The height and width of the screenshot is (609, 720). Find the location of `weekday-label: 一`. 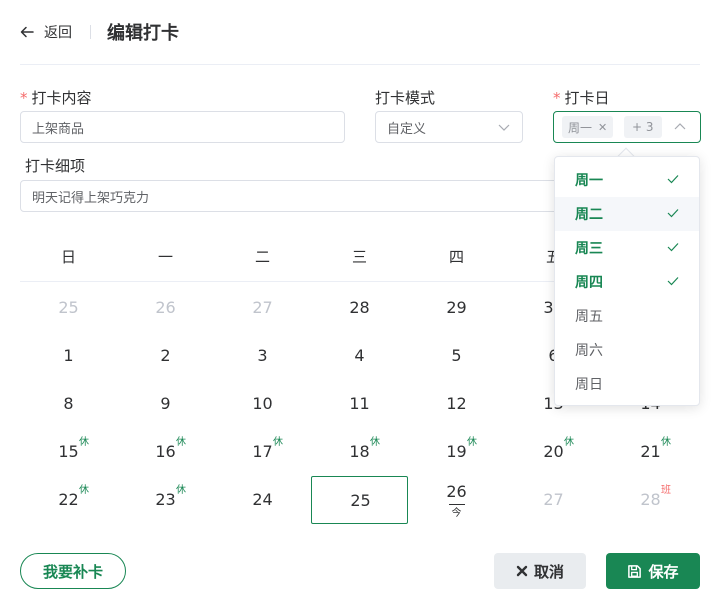

weekday-label: 一 is located at coordinates (165, 257).